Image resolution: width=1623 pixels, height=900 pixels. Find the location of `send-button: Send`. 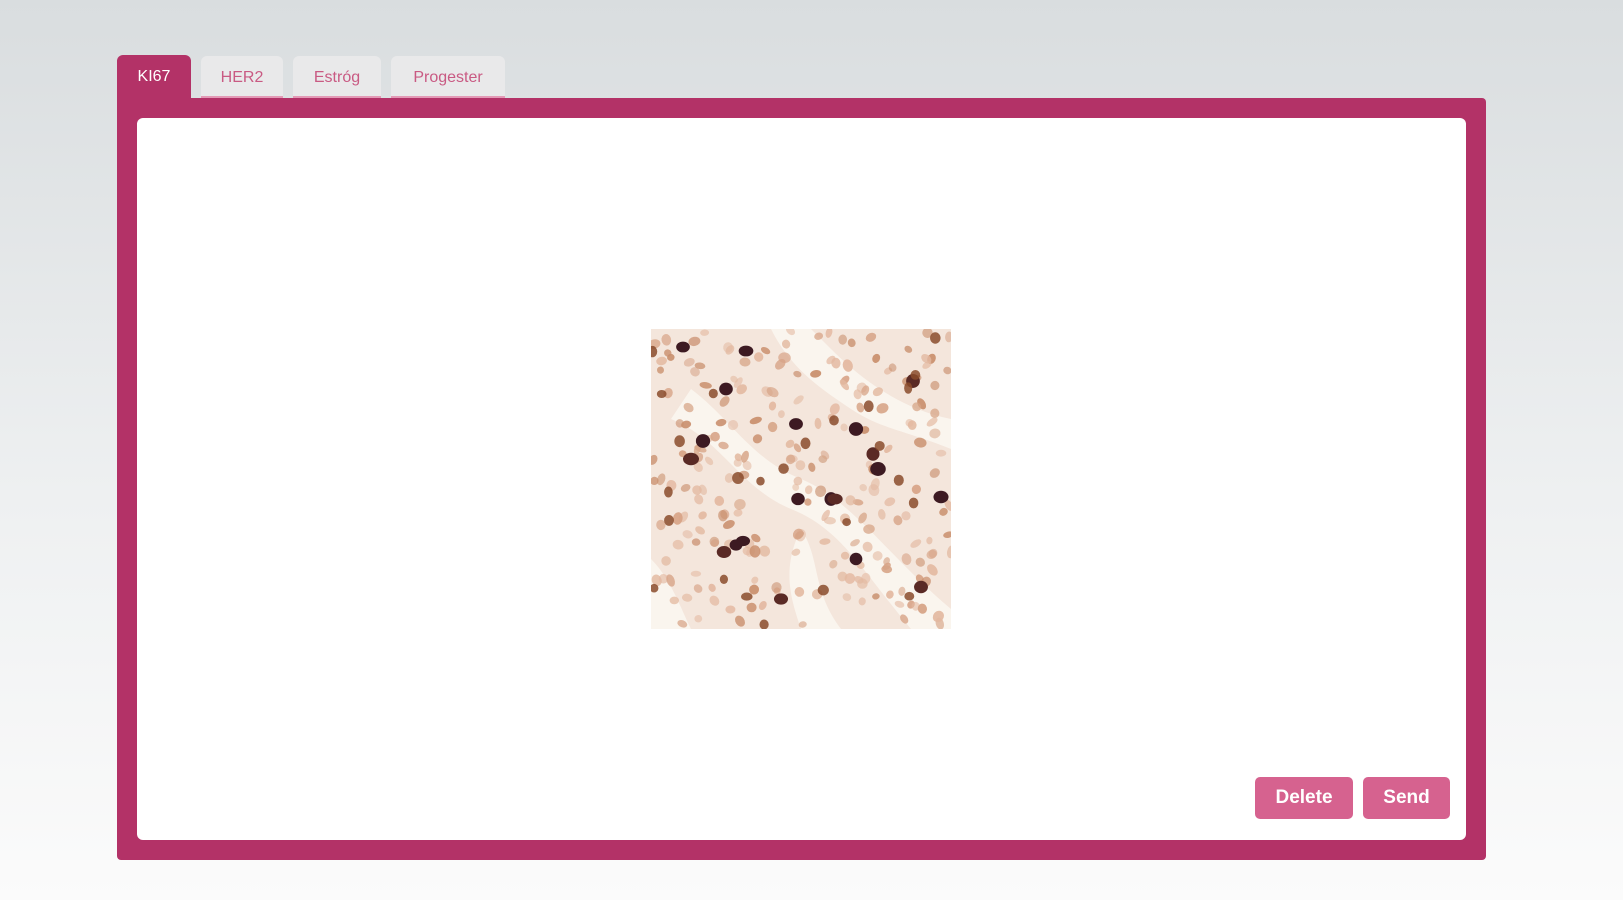

send-button: Send is located at coordinates (1406, 798).